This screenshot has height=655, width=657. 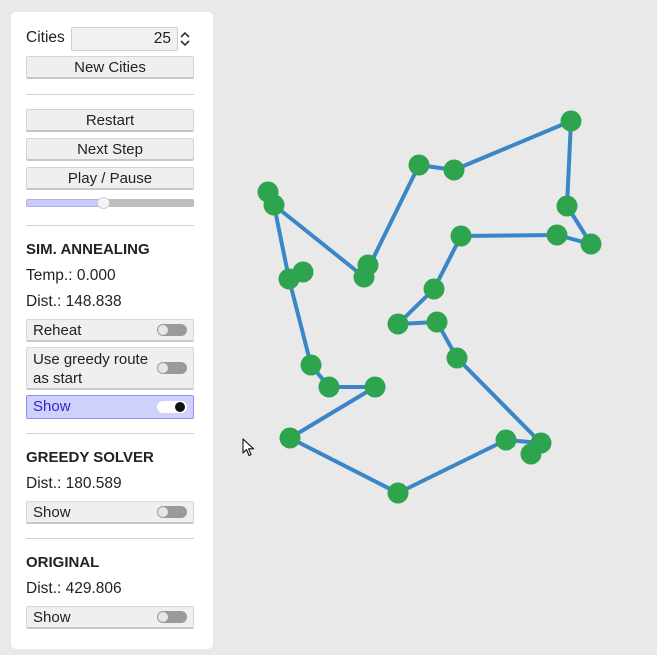 I want to click on new-cities-button: New Cities, so click(x=110, y=67).